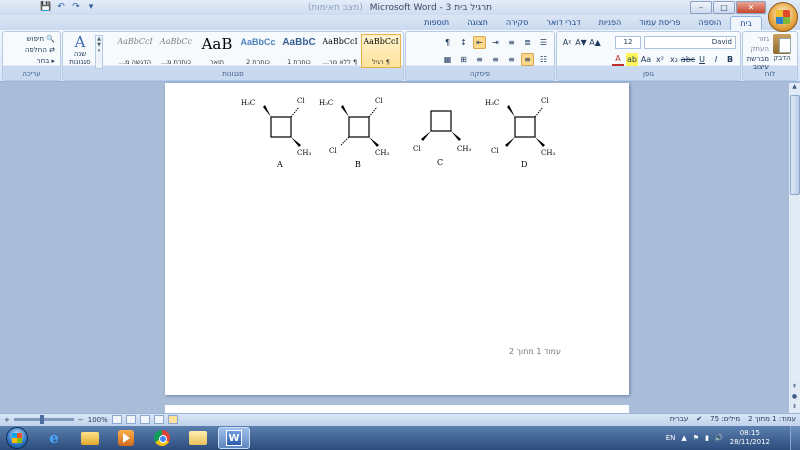 This screenshot has width=800, height=450. Describe the element at coordinates (158, 419) in the screenshot. I see `view-reading-icon` at that location.